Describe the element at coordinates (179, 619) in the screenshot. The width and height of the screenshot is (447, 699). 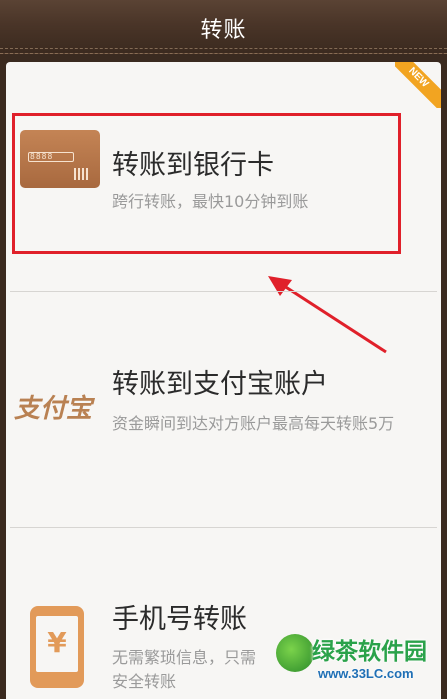
I see `item-title-phone: 手机号转账` at that location.